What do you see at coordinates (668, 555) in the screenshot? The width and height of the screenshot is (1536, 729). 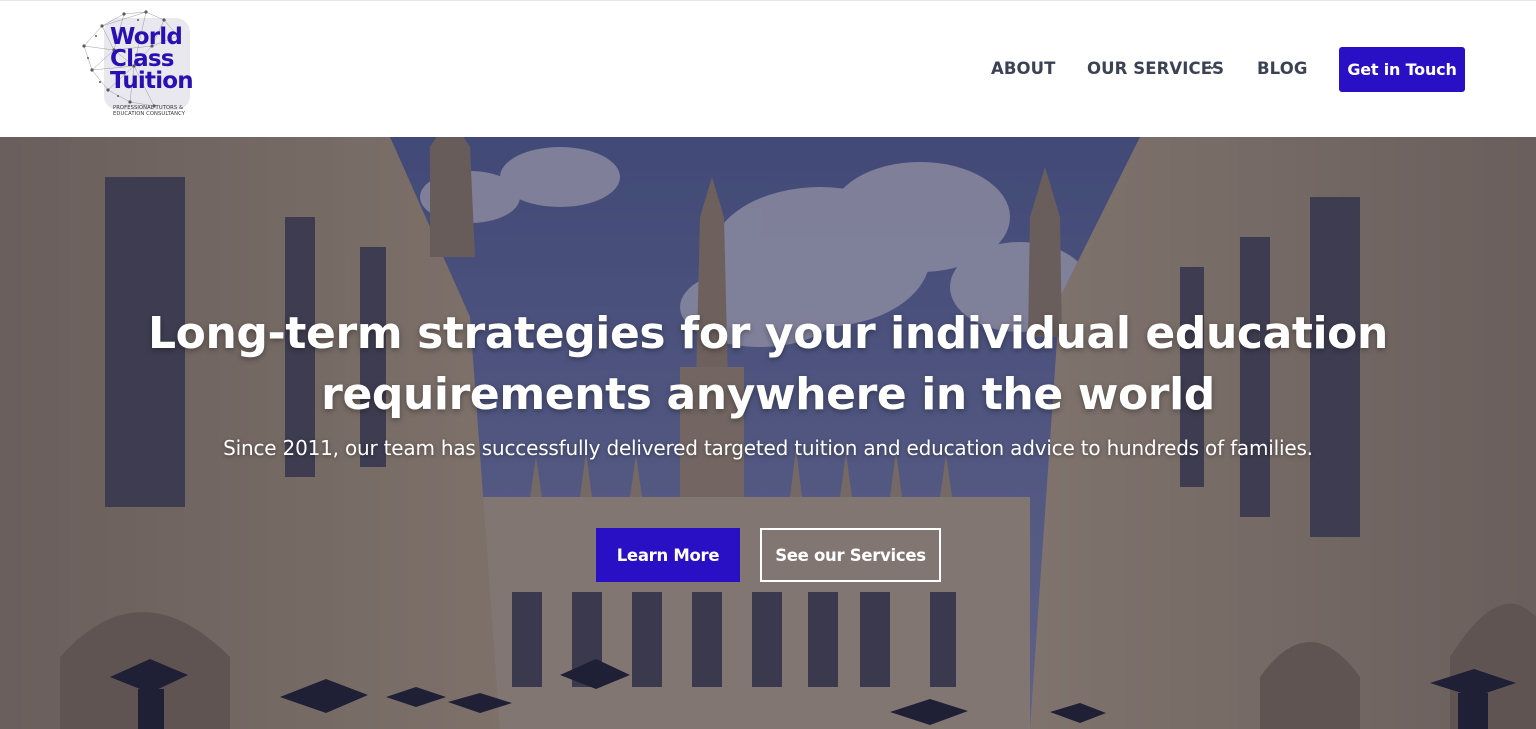 I see `learn-more-button: Learn More` at bounding box center [668, 555].